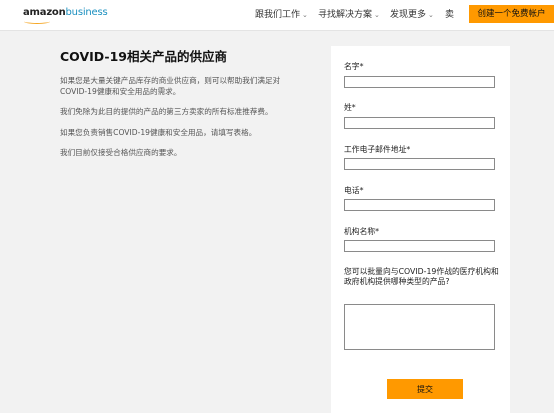 Image resolution: width=554 pixels, height=413 pixels. I want to click on product-types-question-label: 您可以批量向与COVID-19作战的医疗机构和政府机构提供哪种类型的产品?, so click(421, 276).